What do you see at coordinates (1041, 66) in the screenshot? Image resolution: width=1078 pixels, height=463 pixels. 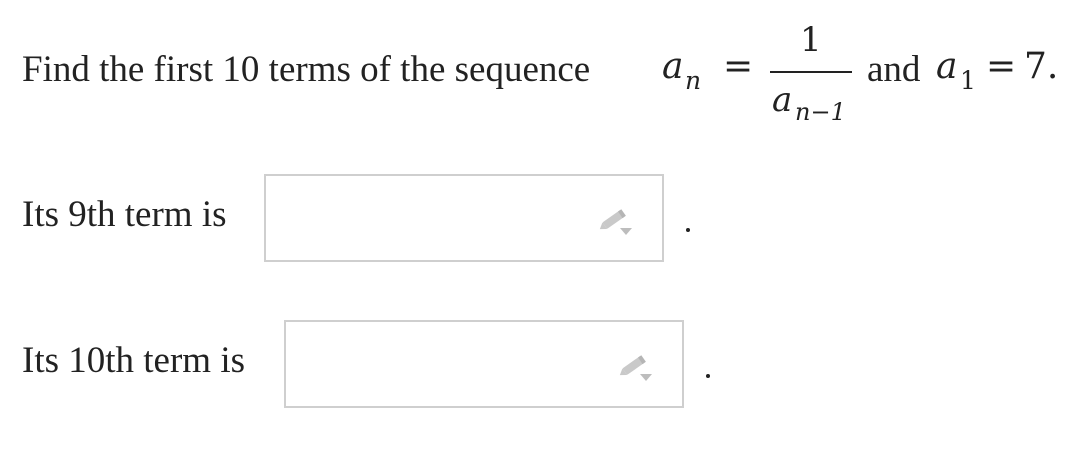 I see `initial-term-value: 7.` at bounding box center [1041, 66].